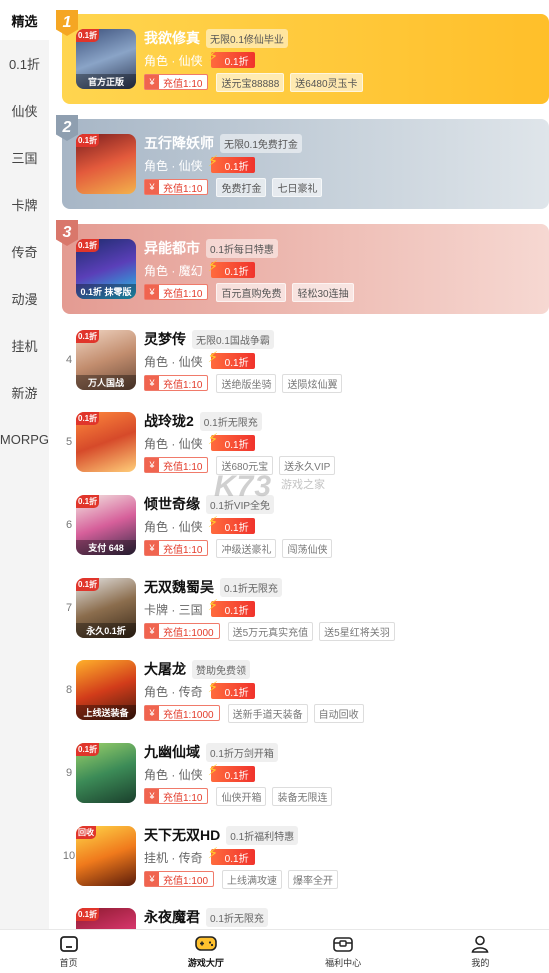 The width and height of the screenshot is (549, 973). What do you see at coordinates (24, 439) in the screenshot?
I see `sidebar-item-mmorpg: MMORPG` at bounding box center [24, 439].